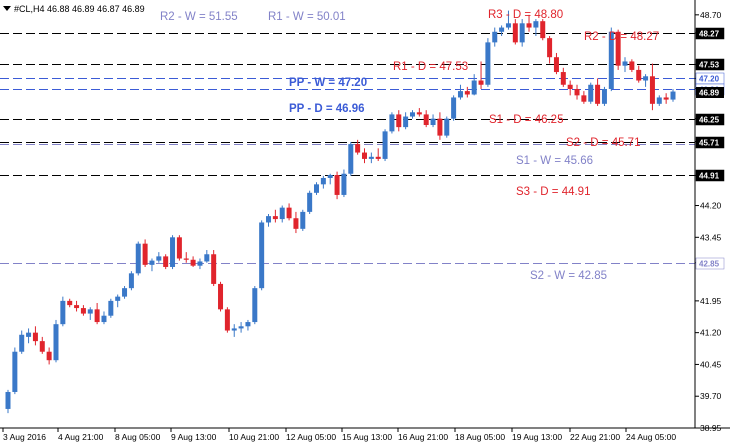  What do you see at coordinates (194, 437) in the screenshot?
I see `x-tick-label-3: 9 Aug 13:00` at bounding box center [194, 437].